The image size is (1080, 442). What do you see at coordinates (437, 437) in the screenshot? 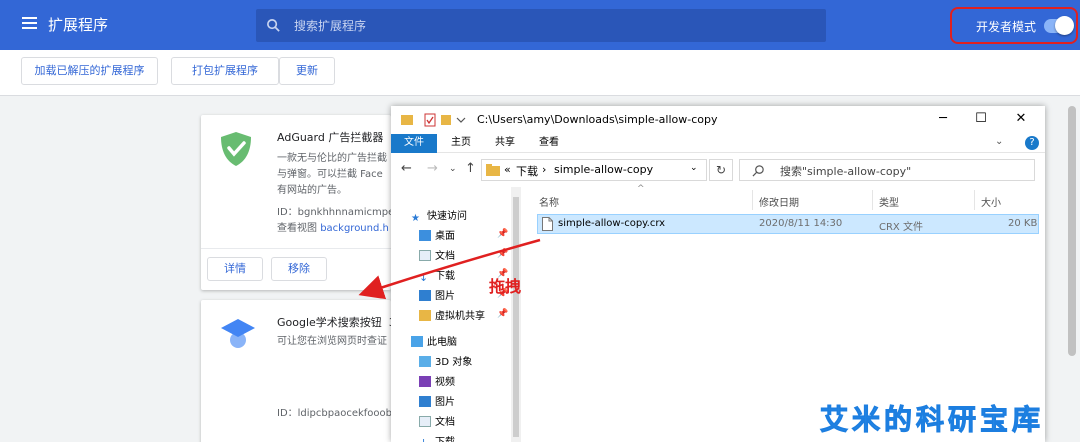
I see `nav-item-downloads-pc: ↓下载` at bounding box center [437, 437].